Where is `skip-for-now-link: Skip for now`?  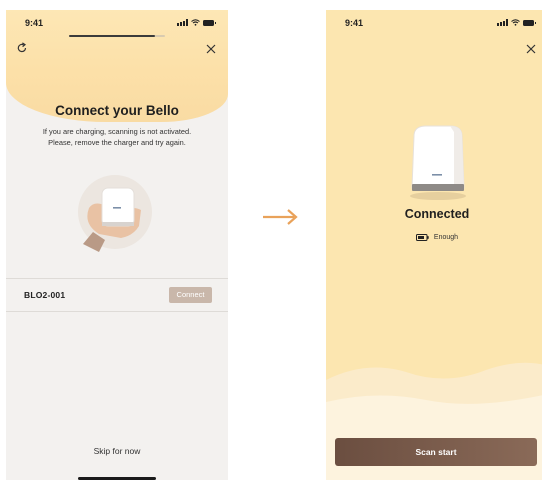
skip-for-now-link: Skip for now is located at coordinates (117, 451).